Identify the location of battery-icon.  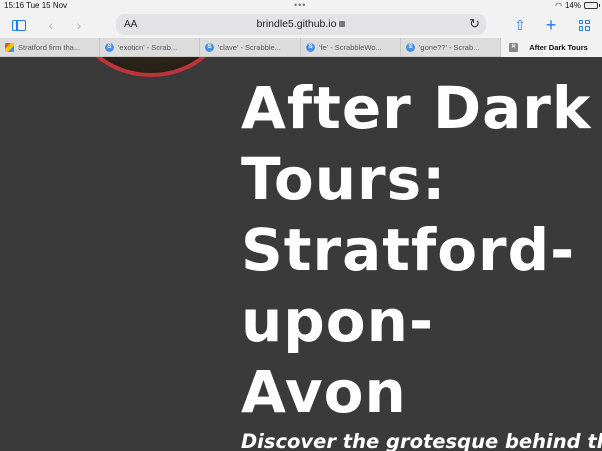
(592, 5).